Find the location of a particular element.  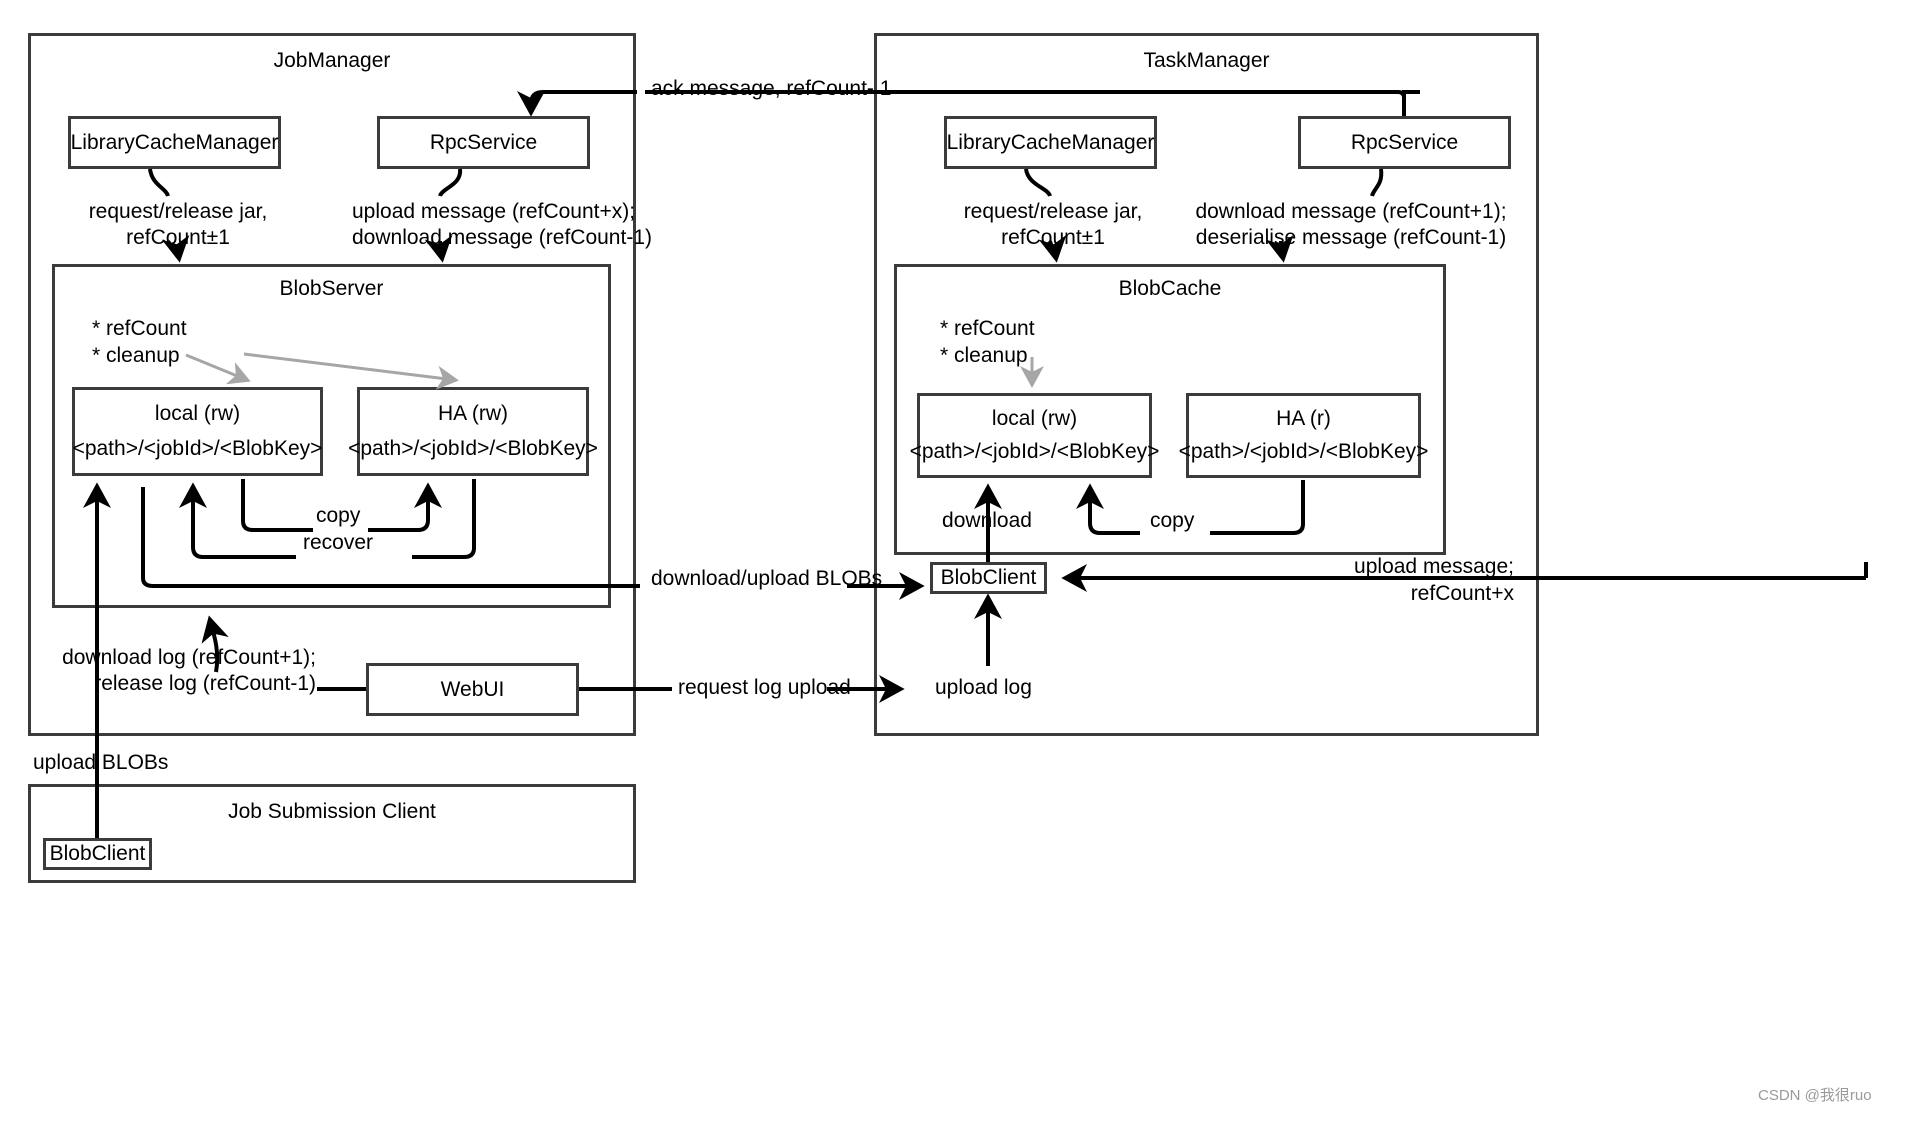

ack-message-label: ack message, refCount- 1 is located at coordinates (771, 88).